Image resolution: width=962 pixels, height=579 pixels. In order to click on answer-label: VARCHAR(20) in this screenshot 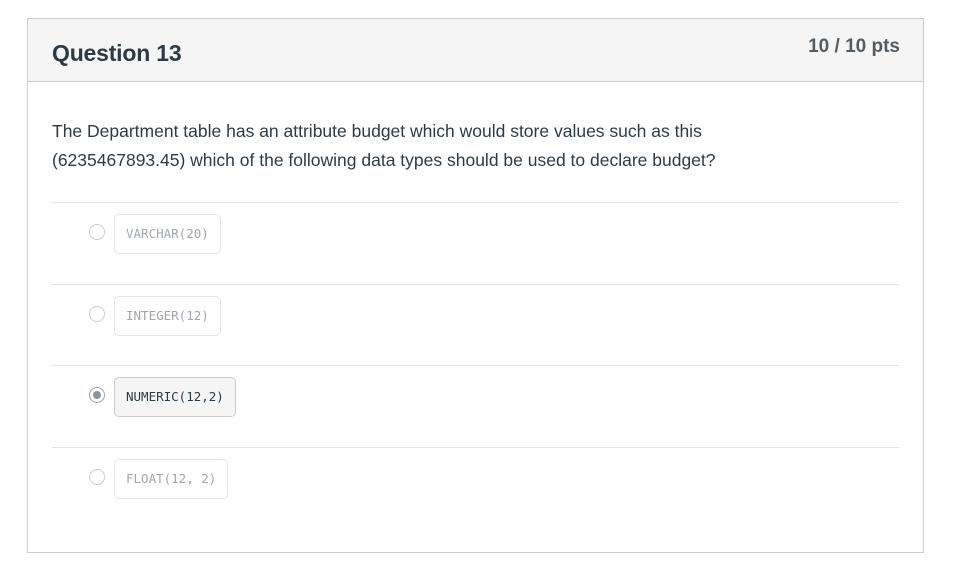, I will do `click(167, 234)`.